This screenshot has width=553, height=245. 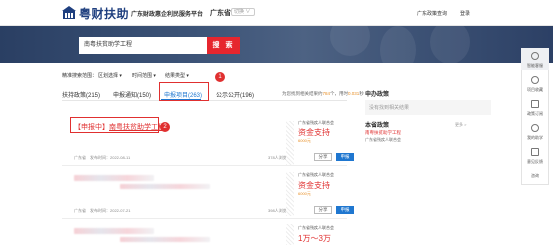 What do you see at coordinates (535, 56) in the screenshot?
I see `customer-service-icon` at bounding box center [535, 56].